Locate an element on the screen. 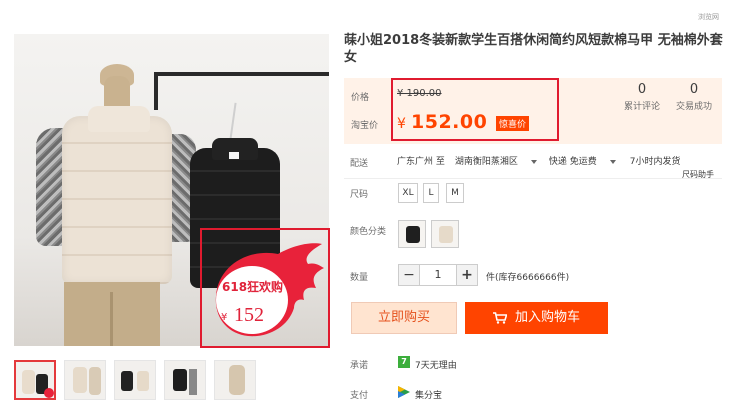  divider is located at coordinates (533, 178).